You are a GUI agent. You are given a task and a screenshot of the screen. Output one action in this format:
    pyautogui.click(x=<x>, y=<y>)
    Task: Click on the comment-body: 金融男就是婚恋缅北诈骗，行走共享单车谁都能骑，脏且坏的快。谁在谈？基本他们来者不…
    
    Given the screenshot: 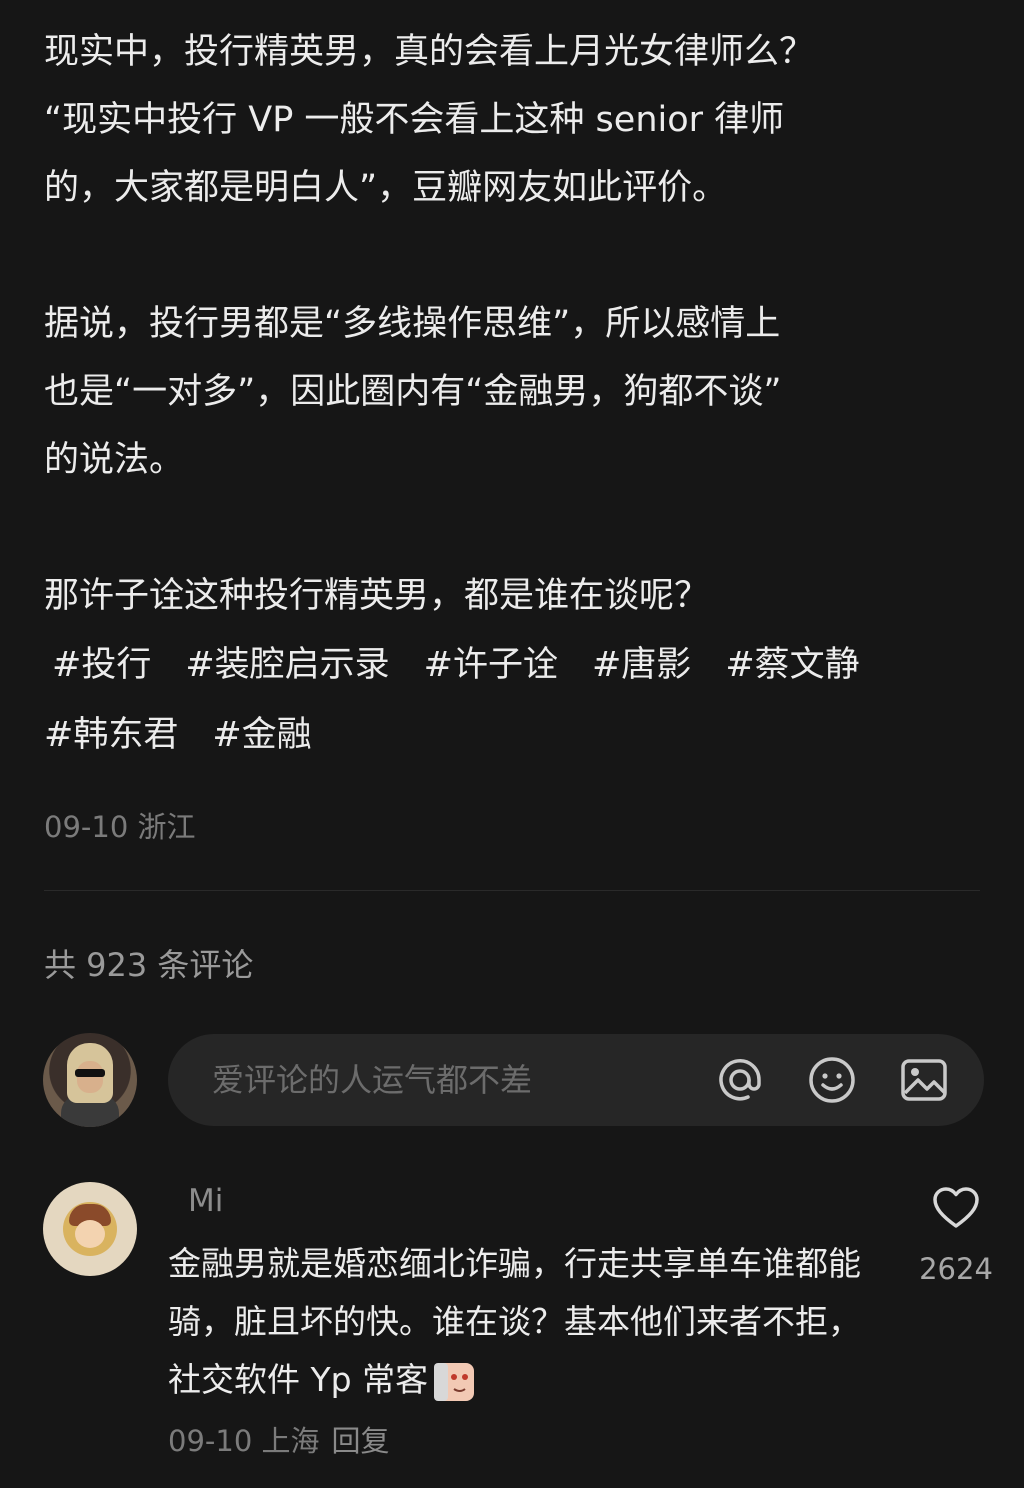 What is the action you would take?
    pyautogui.click(x=514, y=1321)
    